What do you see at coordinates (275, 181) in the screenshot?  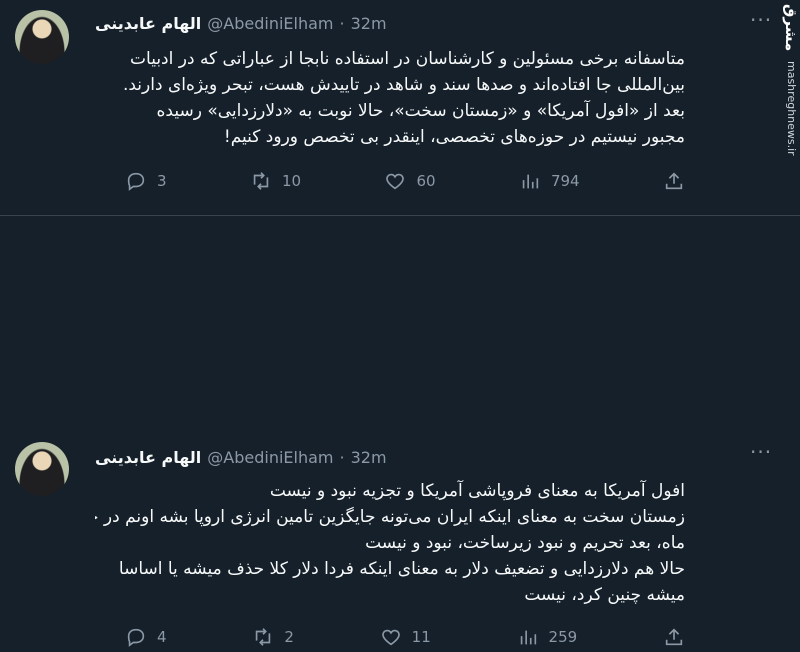 I see `retweet-button: 10` at bounding box center [275, 181].